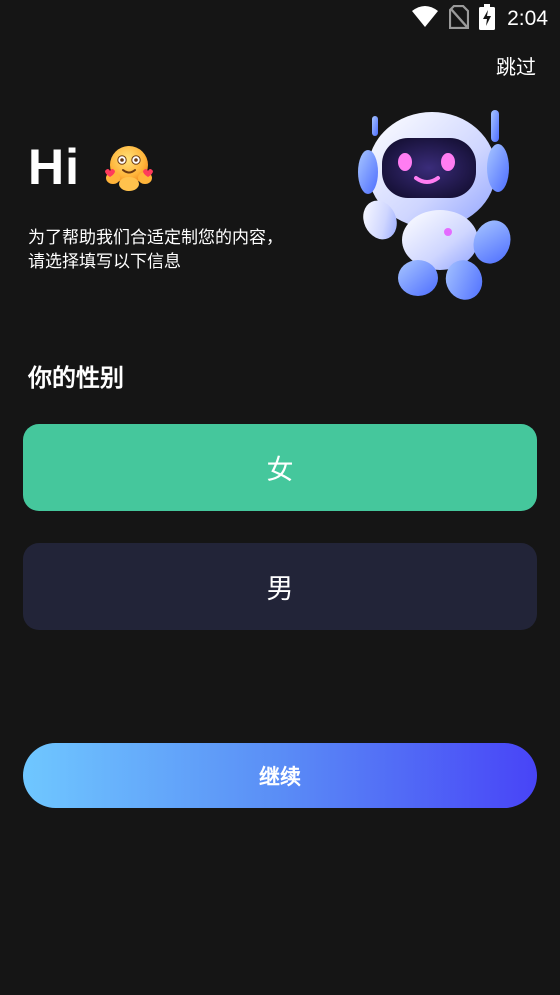 Image resolution: width=560 pixels, height=995 pixels. What do you see at coordinates (155, 238) in the screenshot?
I see `intro-line-1: 为了帮助我们合适定制您的内容，` at bounding box center [155, 238].